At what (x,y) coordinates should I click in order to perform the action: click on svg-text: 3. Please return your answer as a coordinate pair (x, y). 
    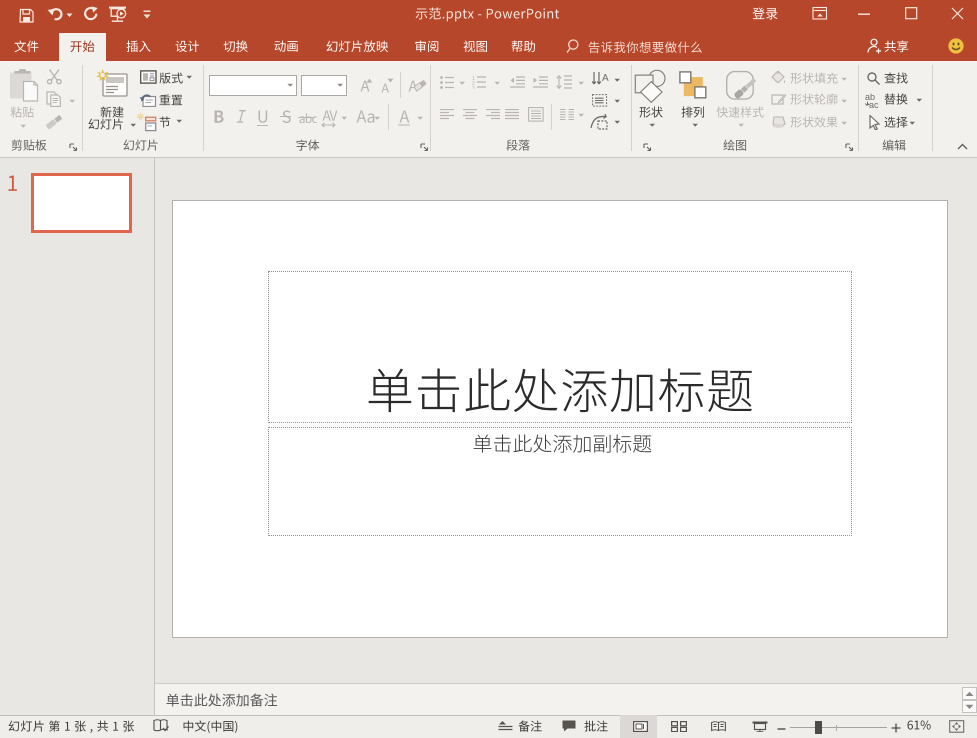
    Looking at the image, I should click on (473, 87).